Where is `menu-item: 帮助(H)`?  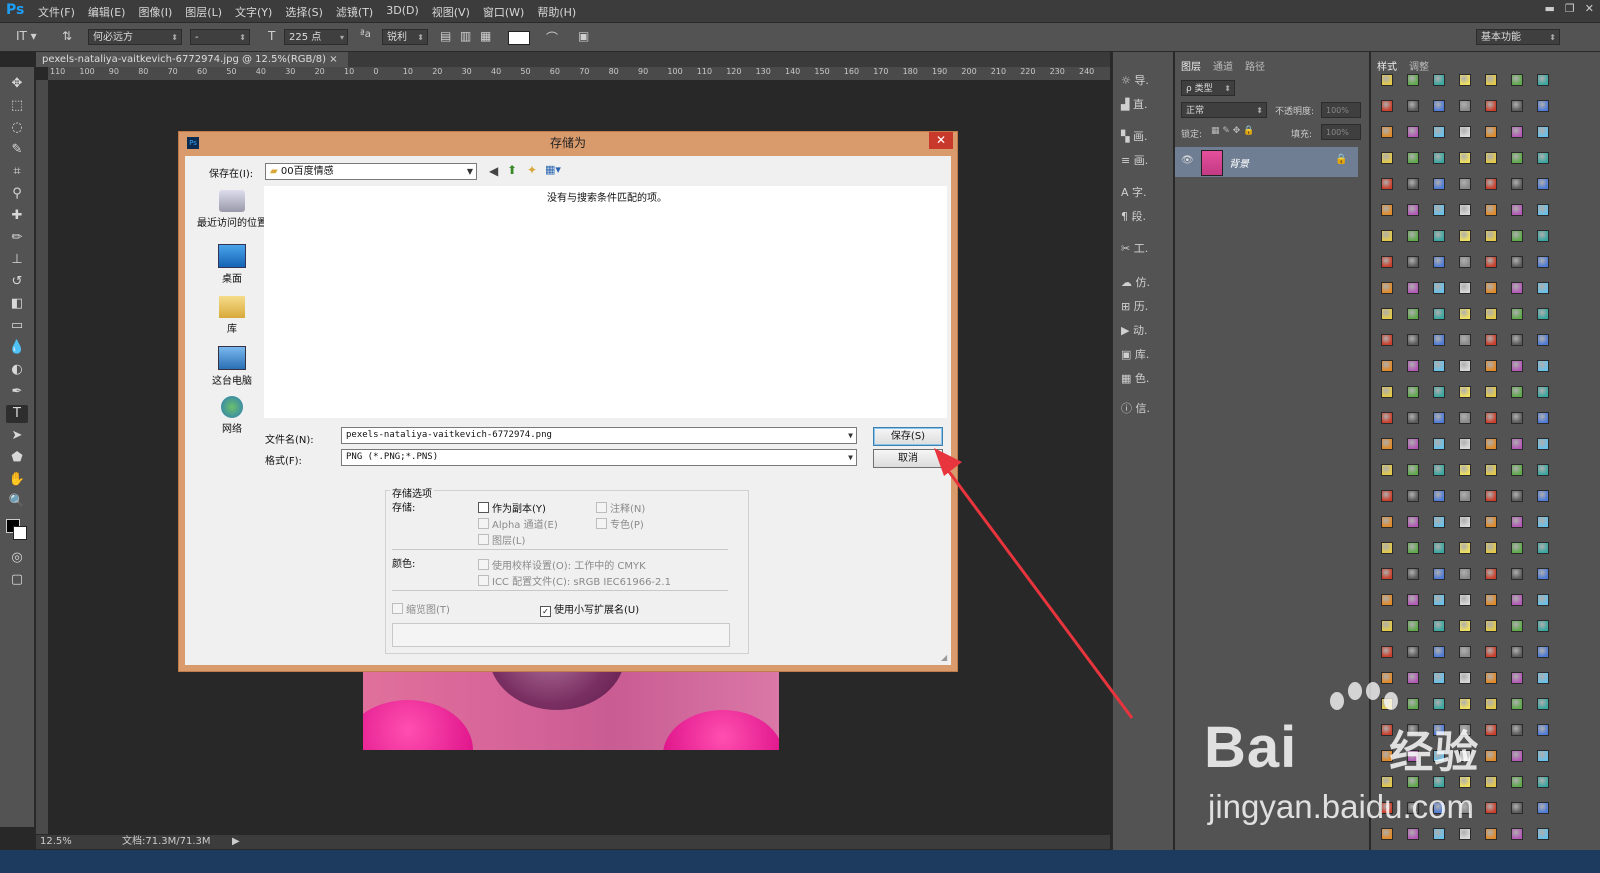 menu-item: 帮助(H) is located at coordinates (556, 12).